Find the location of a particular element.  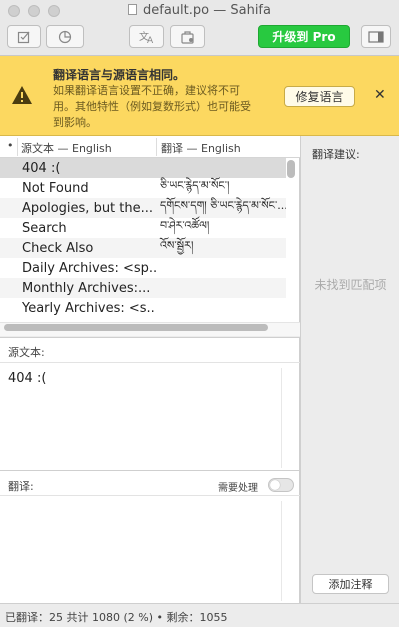

document-icon is located at coordinates (133, 9).